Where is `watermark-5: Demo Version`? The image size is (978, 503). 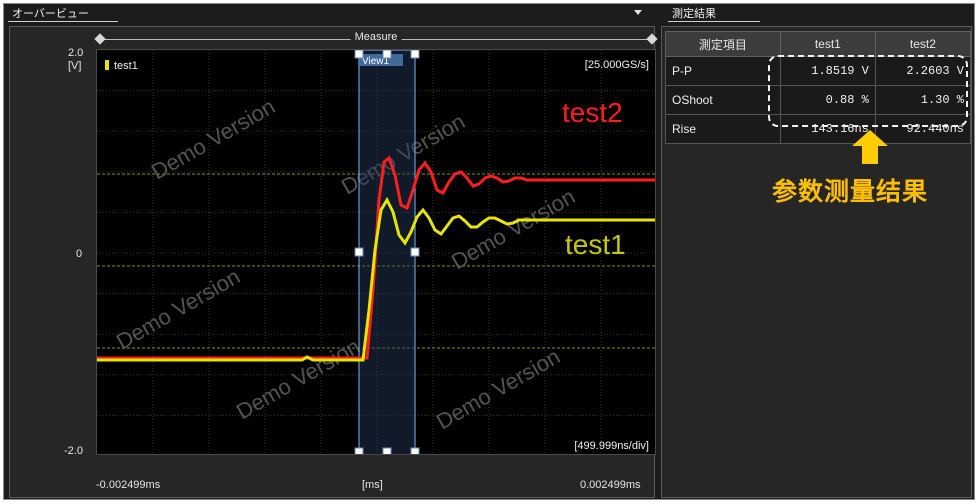
watermark-5: Demo Version is located at coordinates (298, 379).